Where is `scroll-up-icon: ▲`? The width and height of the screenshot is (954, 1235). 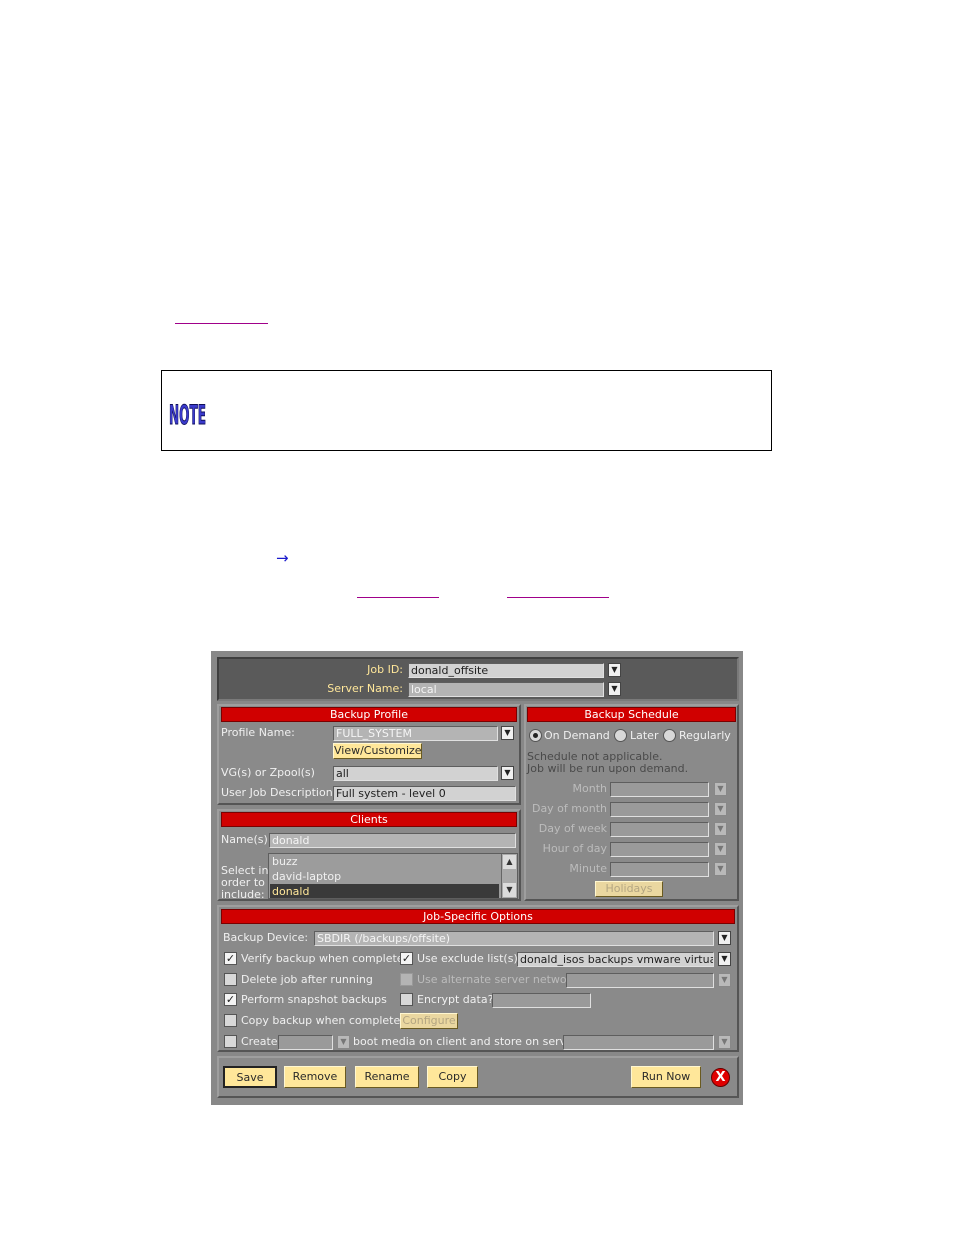
scroll-up-icon: ▲ is located at coordinates (509, 862).